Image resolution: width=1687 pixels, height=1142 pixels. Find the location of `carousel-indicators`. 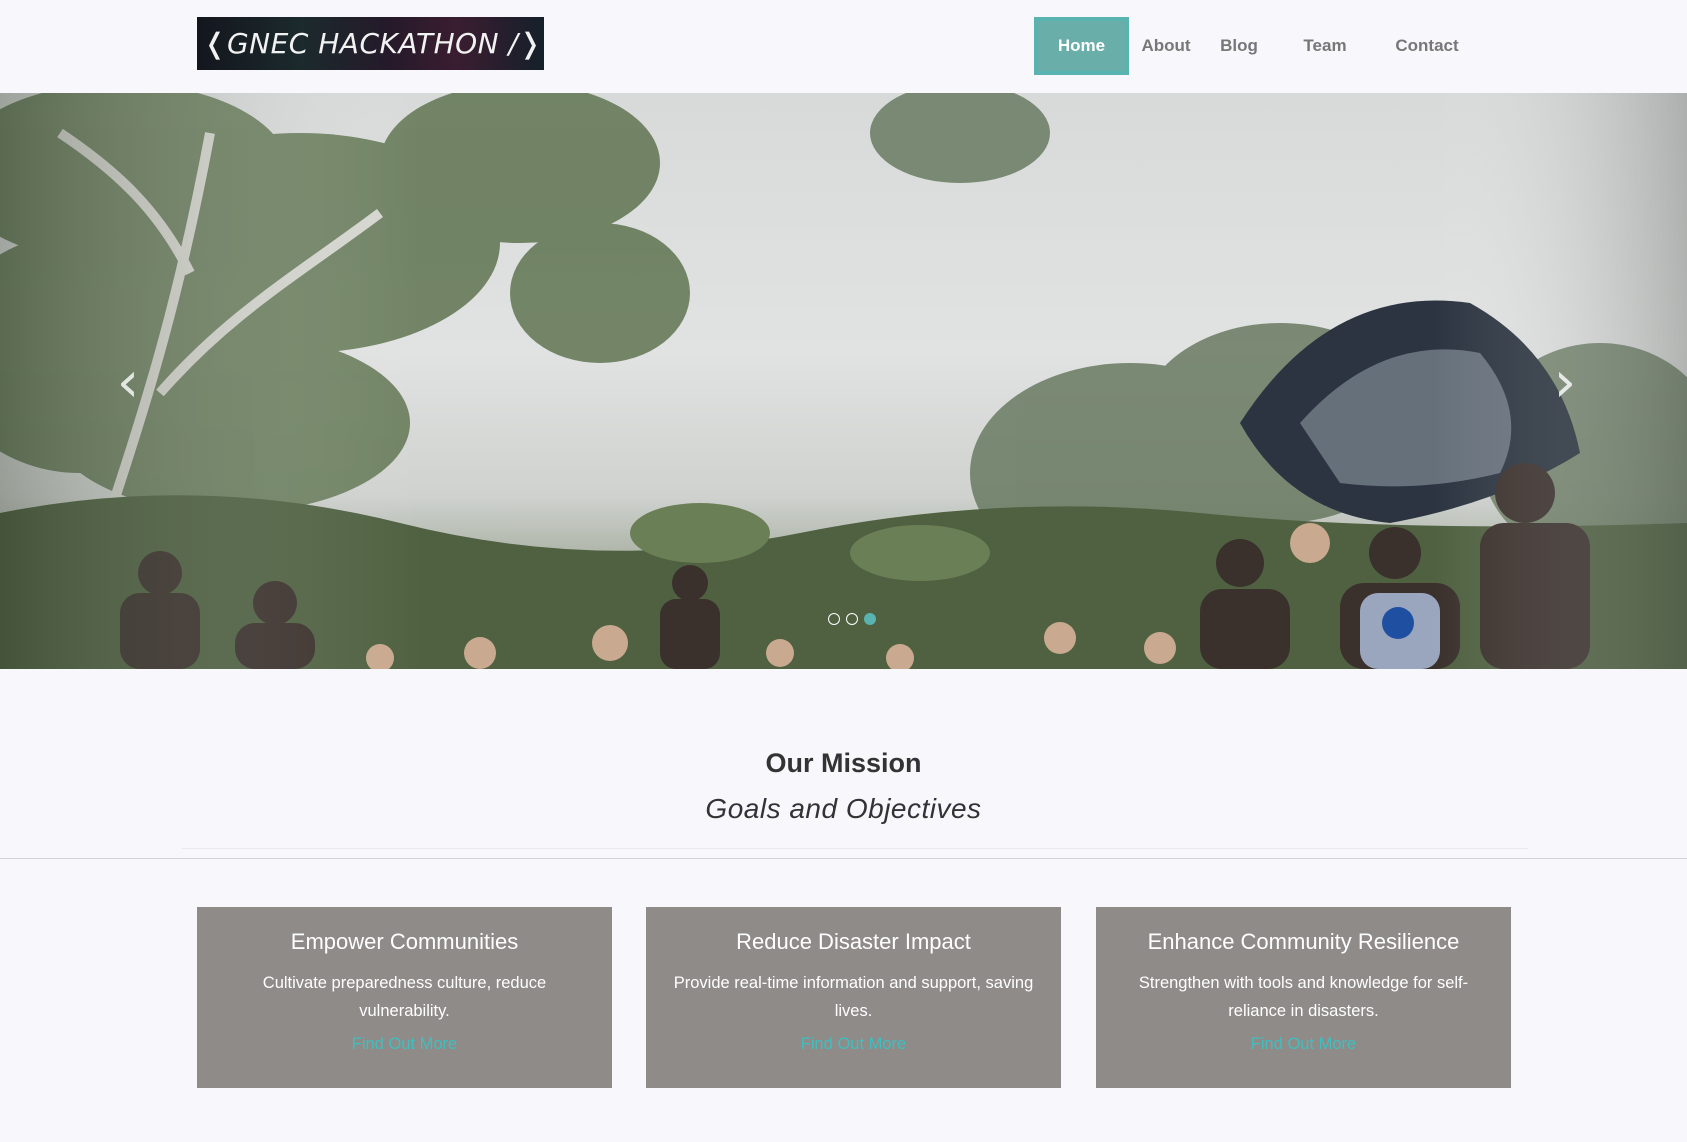

carousel-indicators is located at coordinates (852, 619).